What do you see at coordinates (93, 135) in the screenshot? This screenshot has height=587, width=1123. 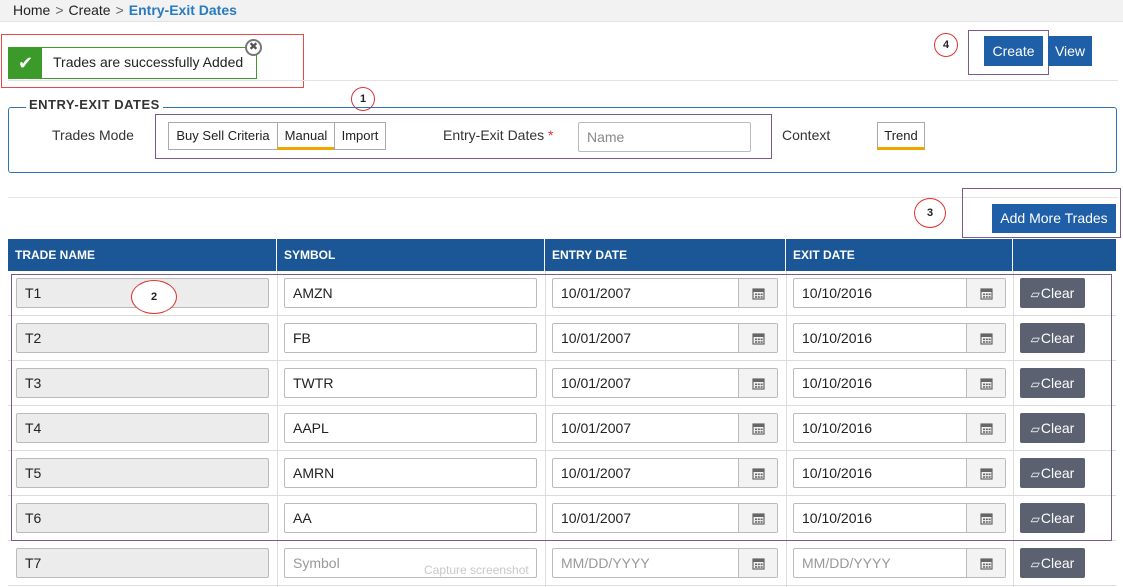 I see `trades-mode-label: Trades Mode` at bounding box center [93, 135].